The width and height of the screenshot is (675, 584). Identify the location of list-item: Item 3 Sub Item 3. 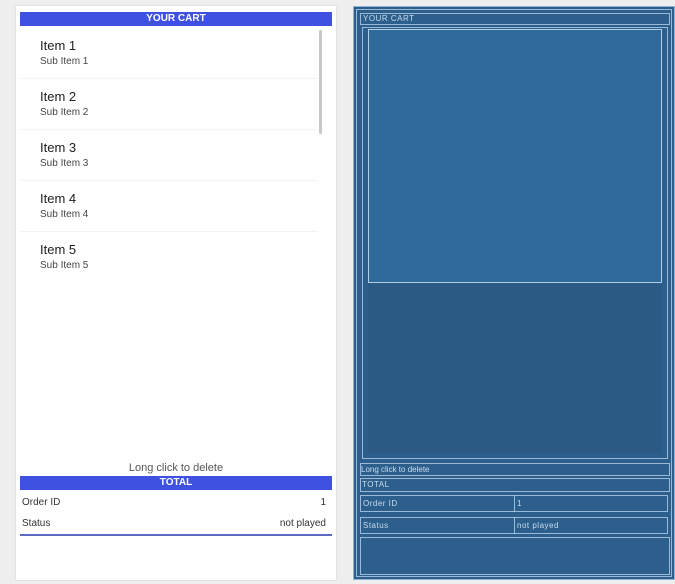
(169, 155).